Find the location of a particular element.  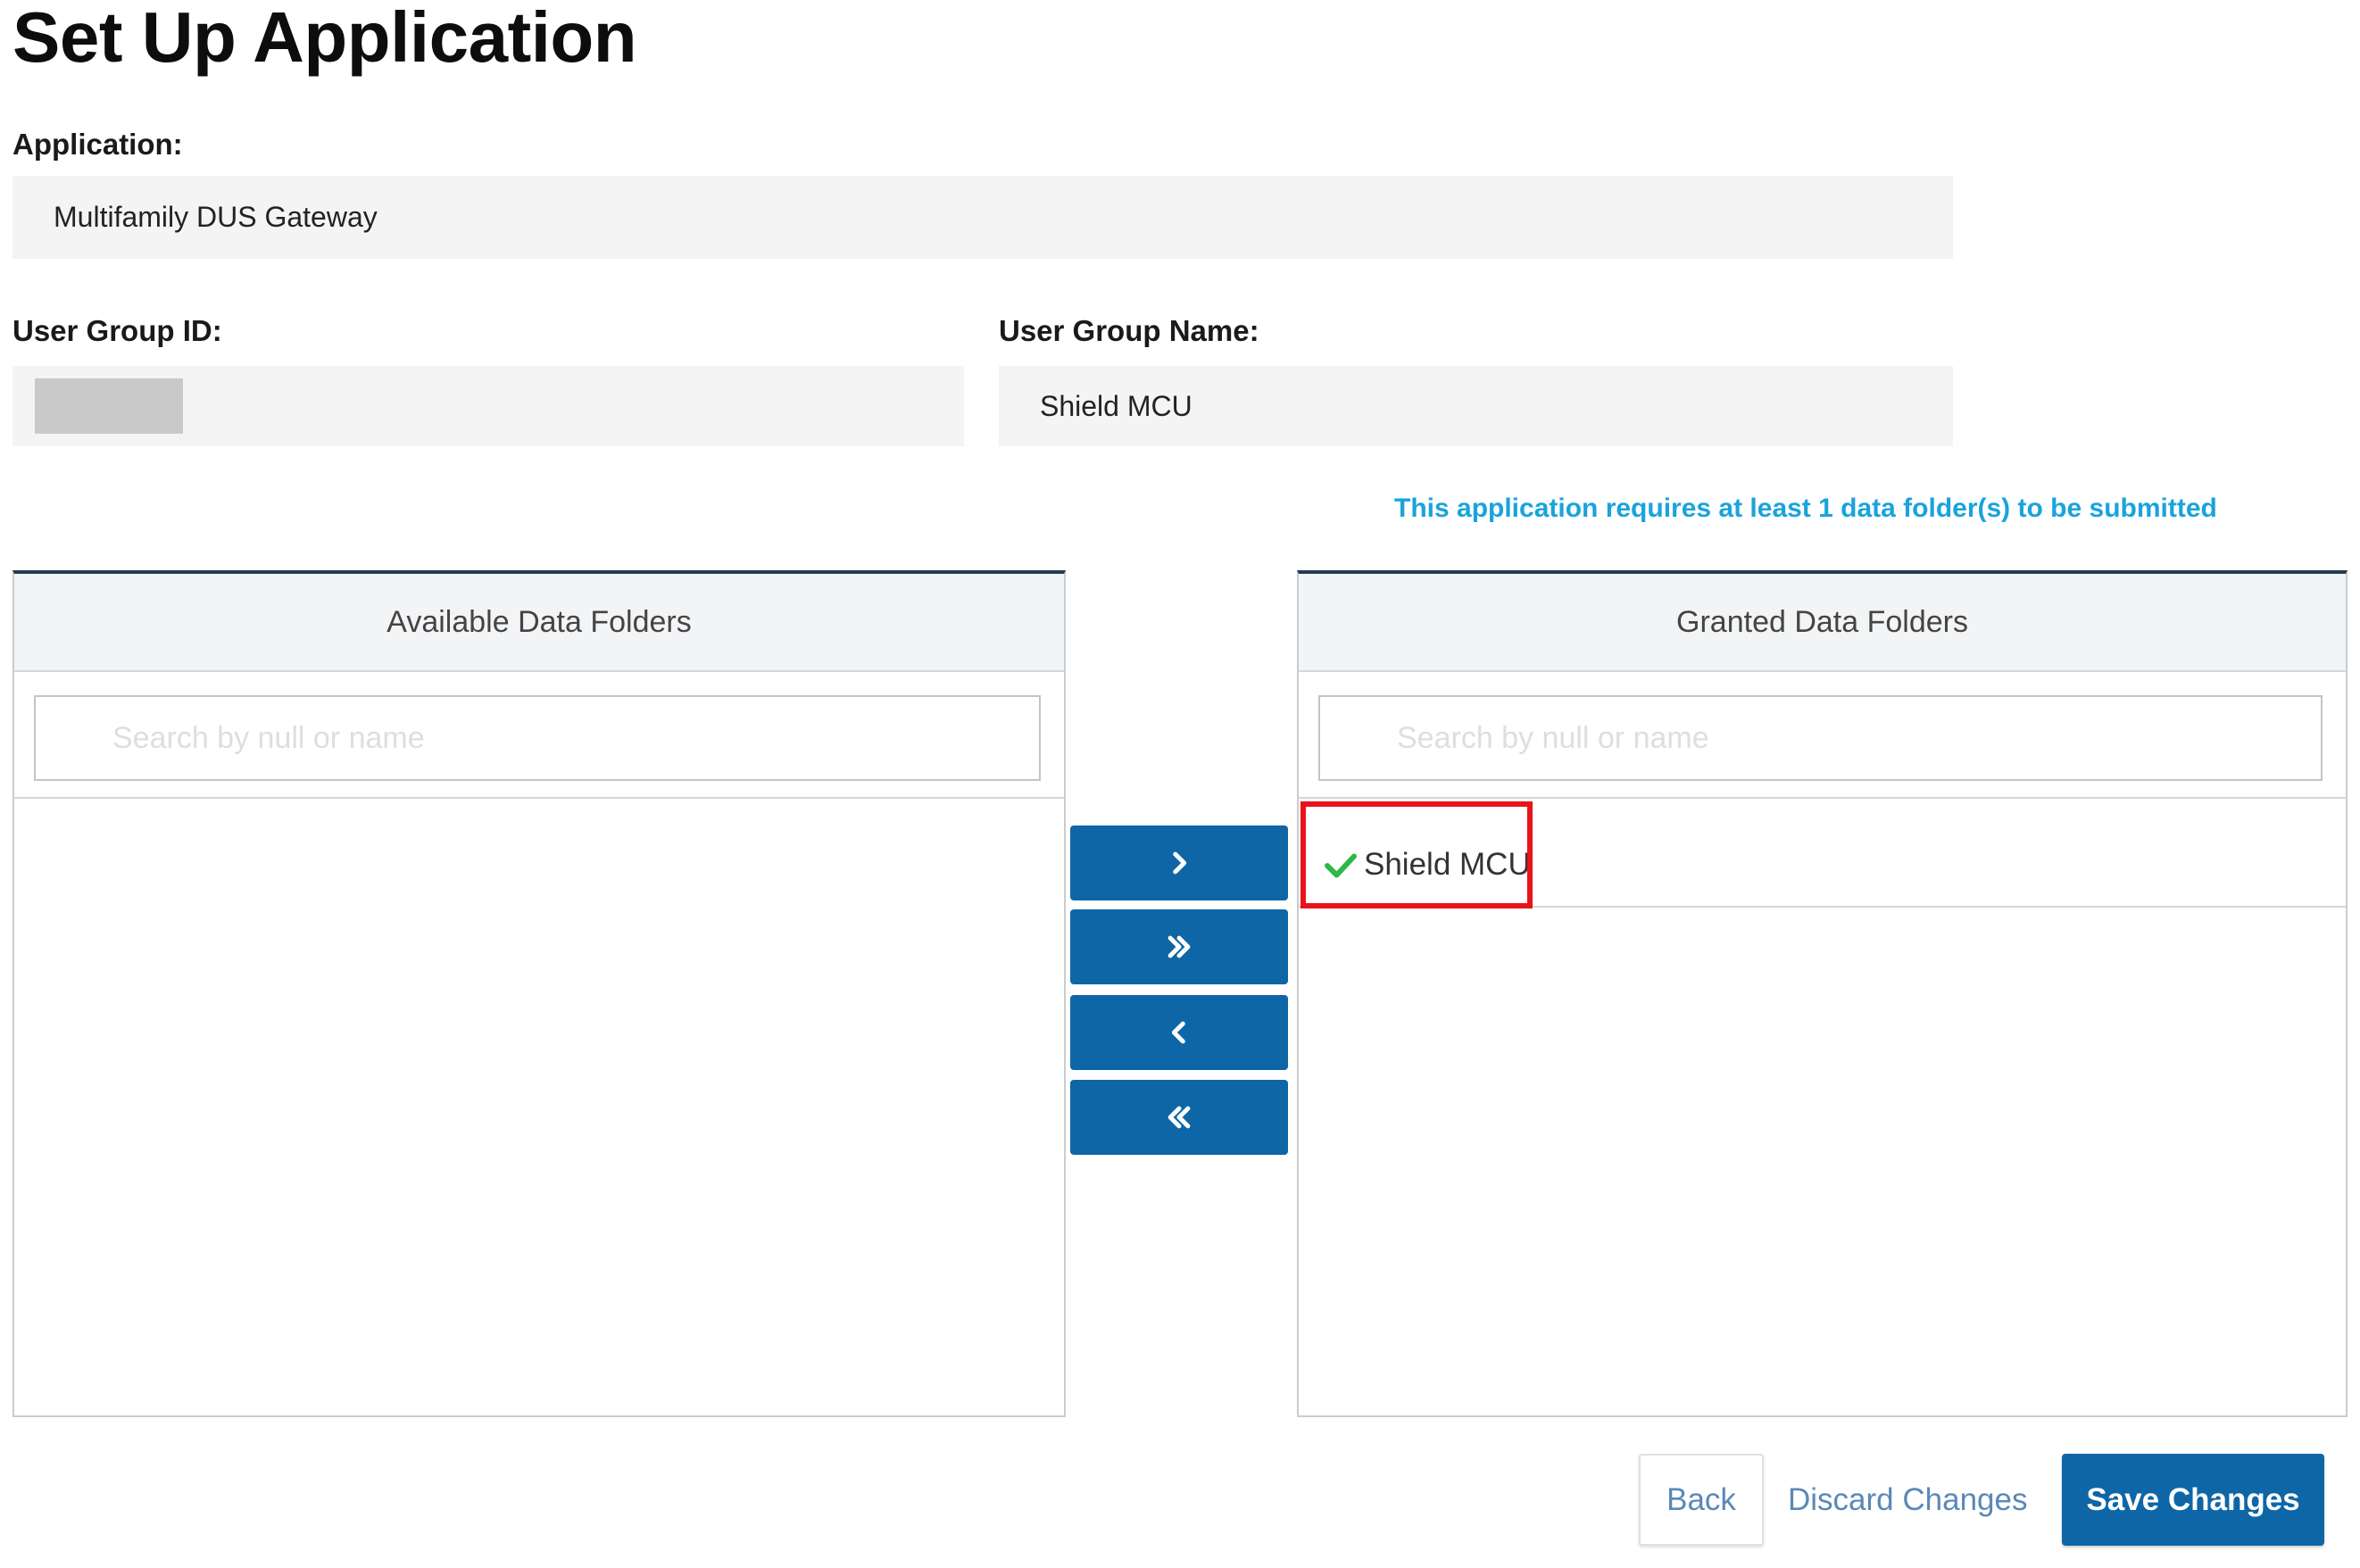

available-search-container is located at coordinates (539, 736).